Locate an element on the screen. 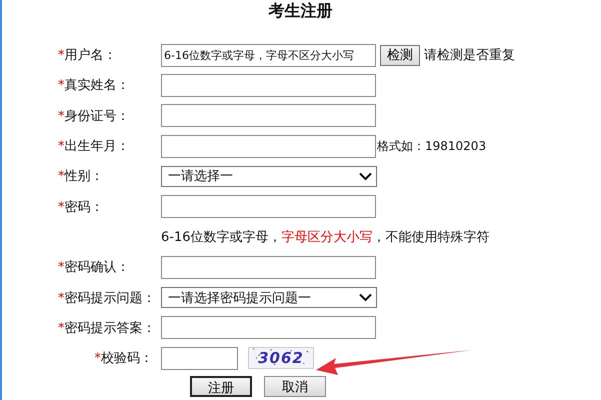  field-label: *密码提示问题： is located at coordinates (107, 298).